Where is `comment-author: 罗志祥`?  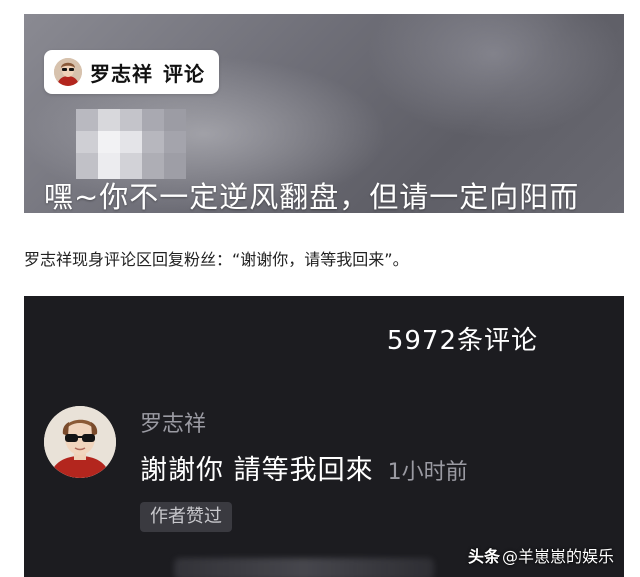
comment-author: 罗志祥 is located at coordinates (173, 424).